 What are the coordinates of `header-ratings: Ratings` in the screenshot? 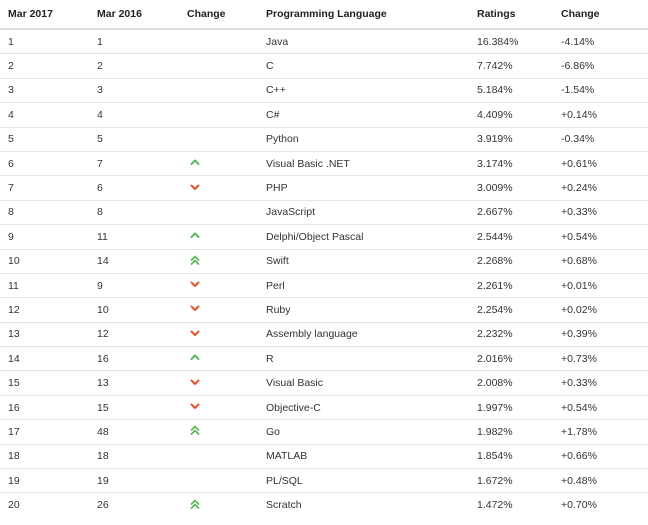 It's located at (511, 15).